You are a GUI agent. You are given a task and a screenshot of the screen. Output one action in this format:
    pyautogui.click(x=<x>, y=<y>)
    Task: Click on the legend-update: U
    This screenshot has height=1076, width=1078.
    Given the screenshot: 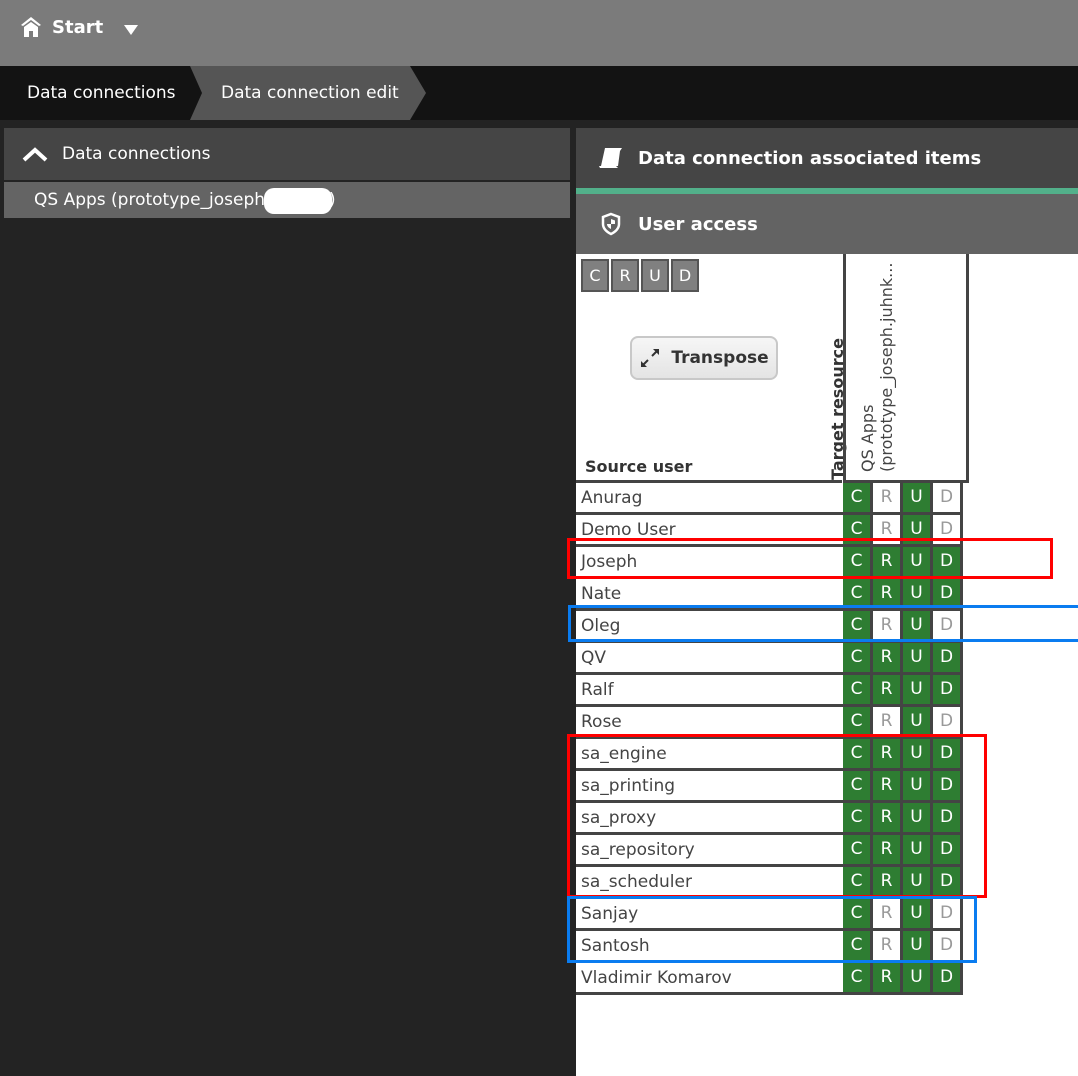 What is the action you would take?
    pyautogui.click(x=655, y=275)
    